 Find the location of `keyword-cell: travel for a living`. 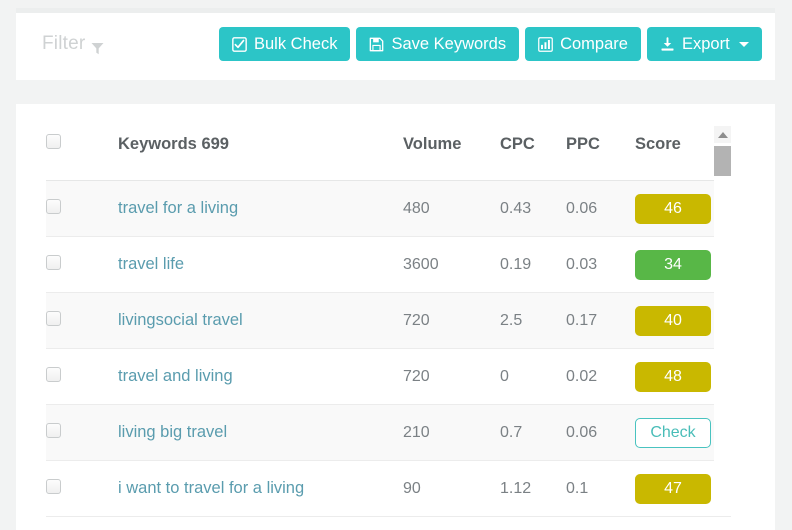

keyword-cell: travel for a living is located at coordinates (260, 208).